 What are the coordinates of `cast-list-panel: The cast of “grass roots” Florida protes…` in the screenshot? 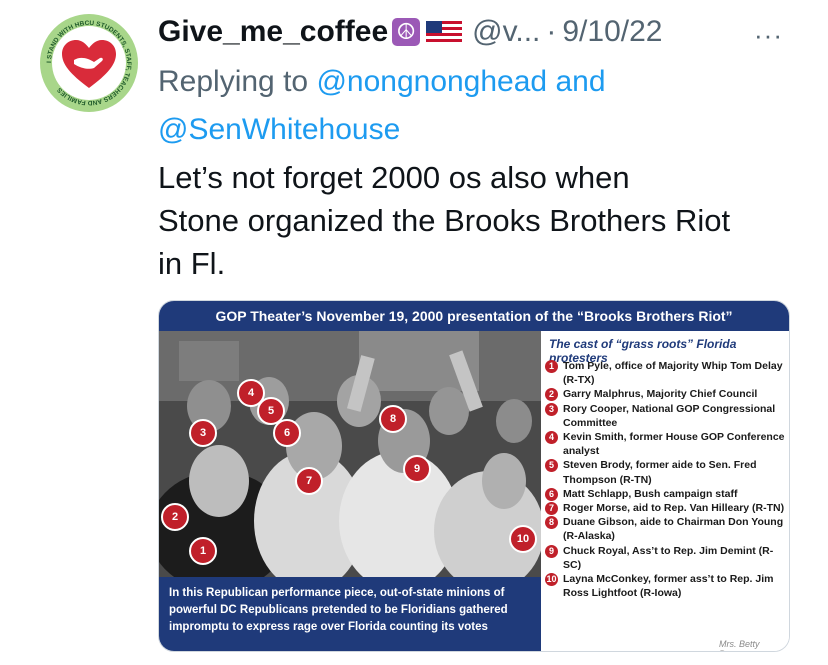 It's located at (665, 491).